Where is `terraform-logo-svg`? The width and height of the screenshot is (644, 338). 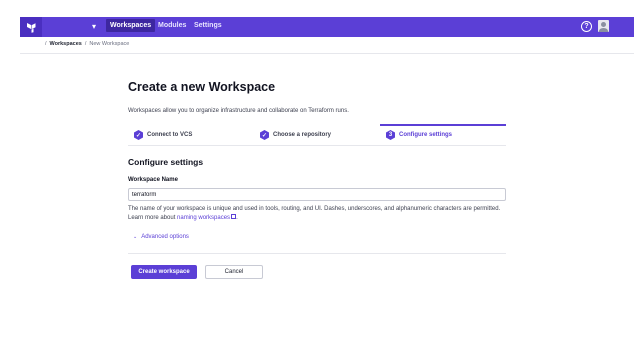
terraform-logo-svg is located at coordinates (30, 27).